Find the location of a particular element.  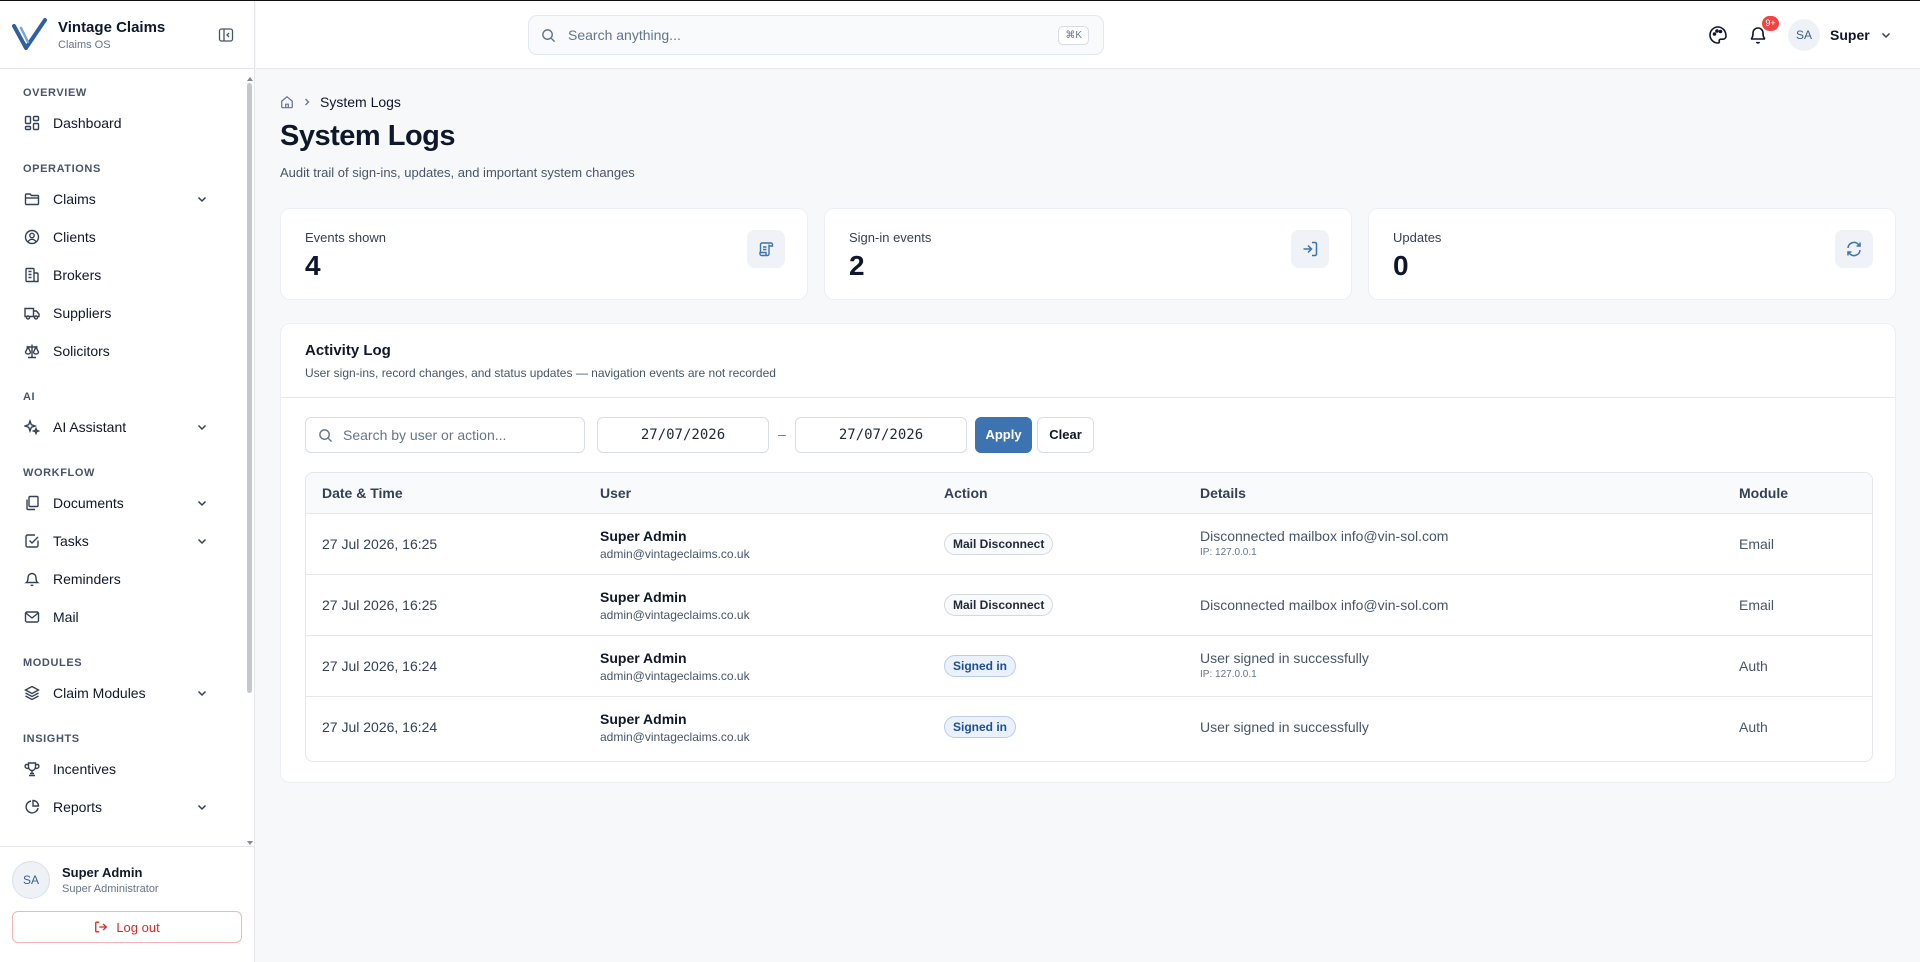

nav-section-workflow: WORKFLOW is located at coordinates (59, 473).